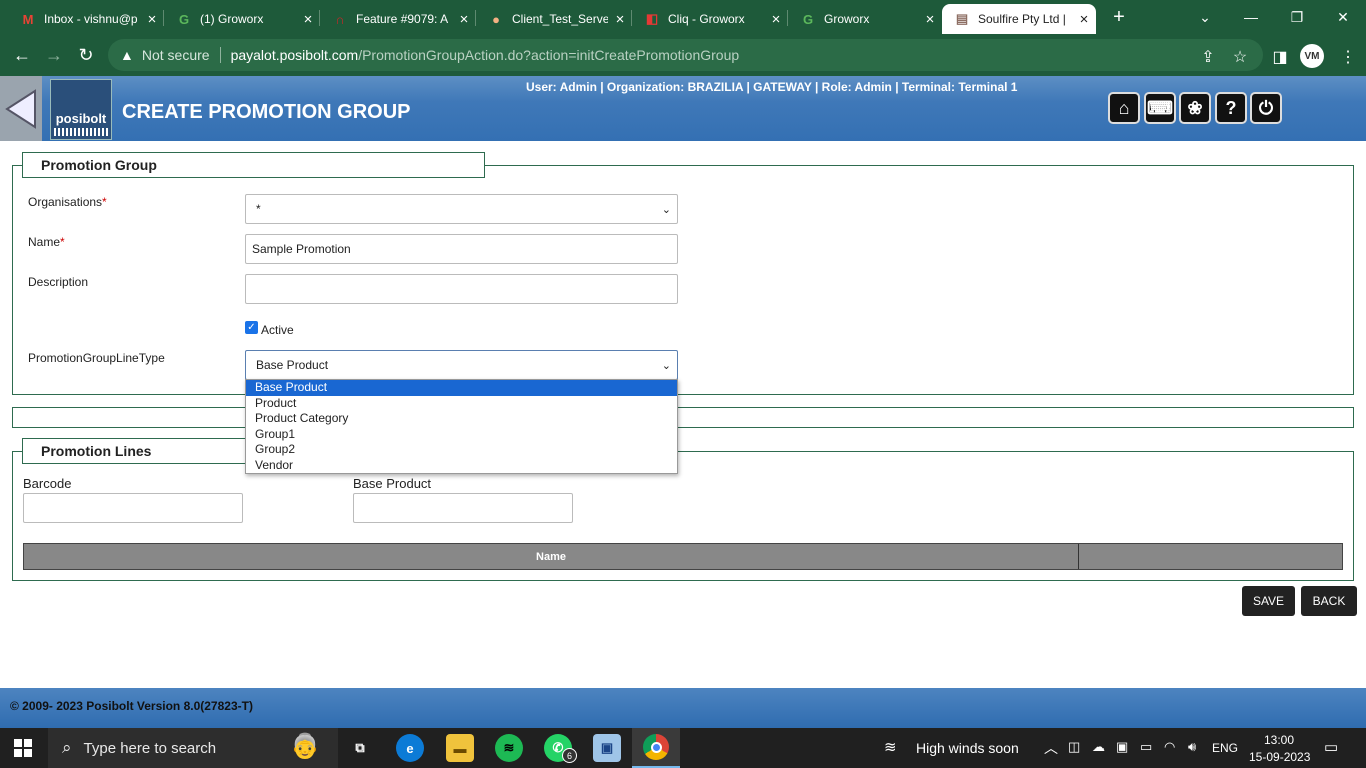 The height and width of the screenshot is (768, 1366). Describe the element at coordinates (1208, 57) in the screenshot. I see `share-icon: ⇪` at that location.